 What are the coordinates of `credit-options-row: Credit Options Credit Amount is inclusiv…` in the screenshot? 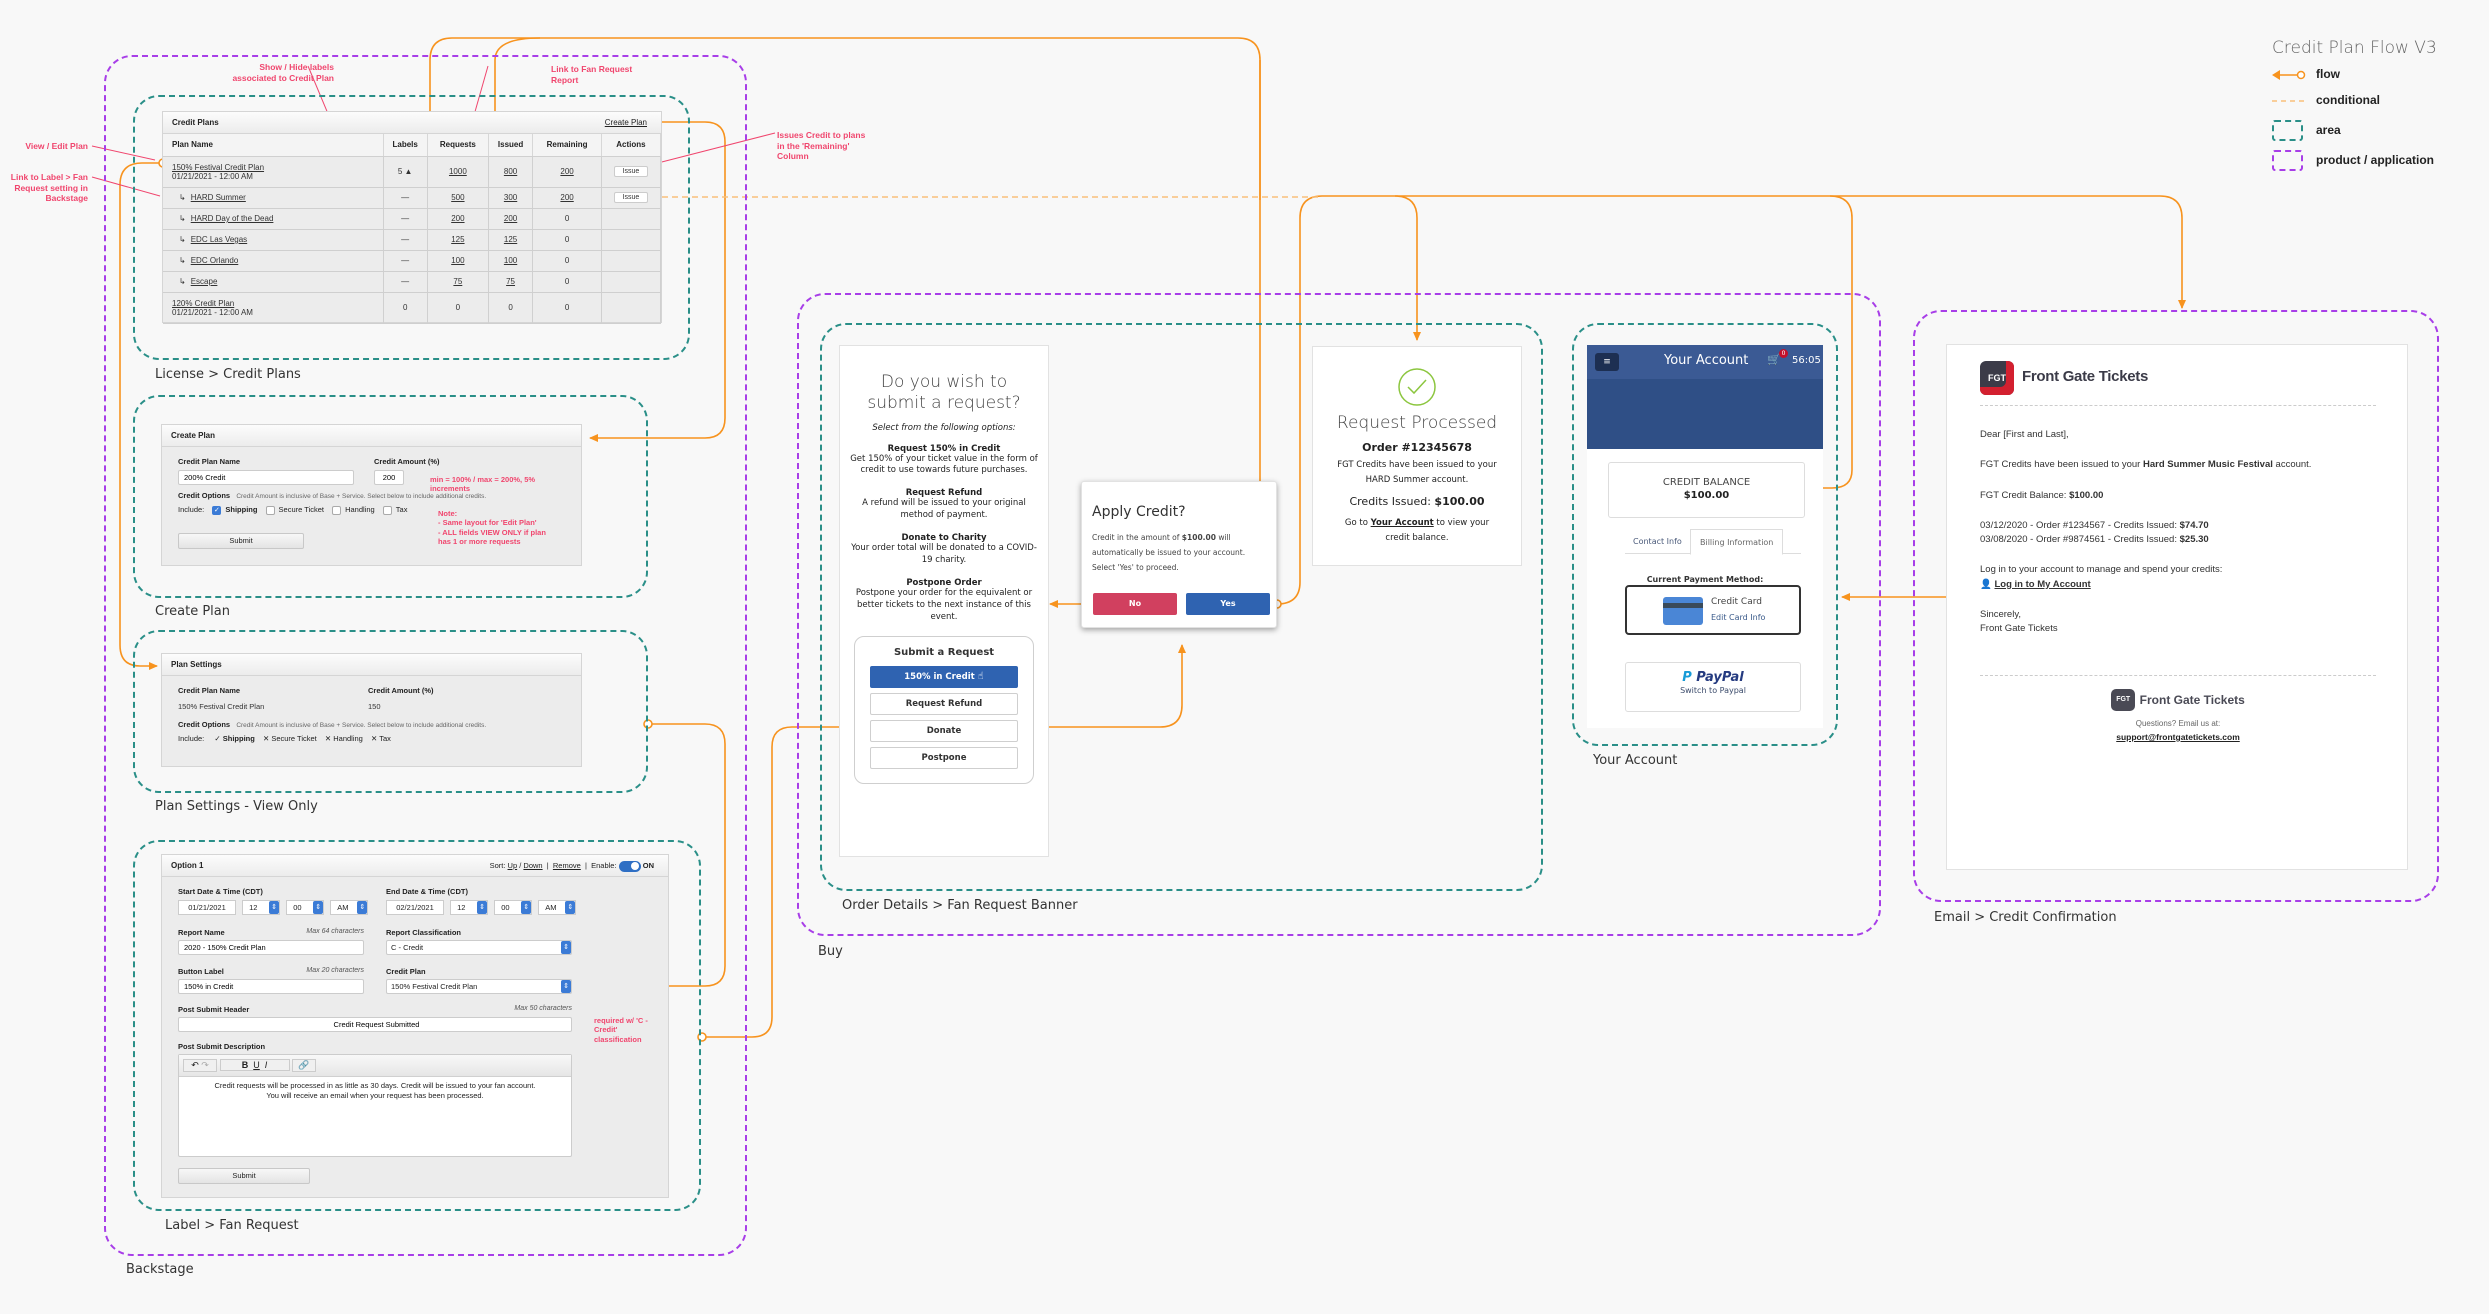 It's located at (332, 495).